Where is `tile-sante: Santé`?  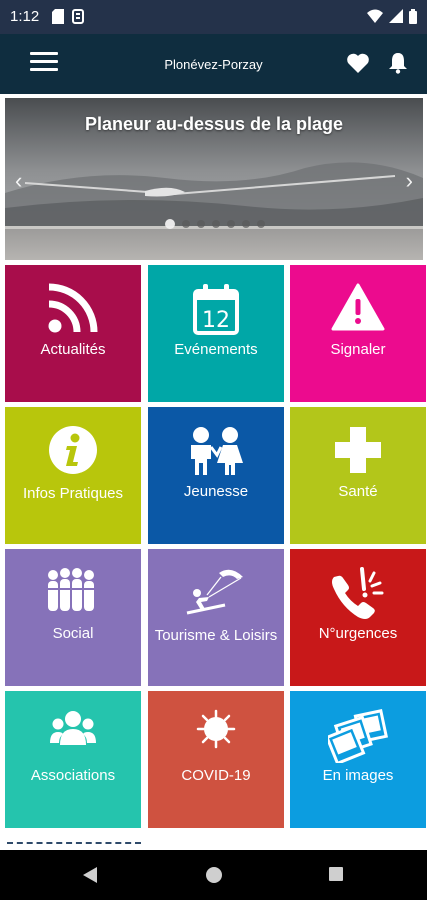
tile-sante: Santé is located at coordinates (358, 475).